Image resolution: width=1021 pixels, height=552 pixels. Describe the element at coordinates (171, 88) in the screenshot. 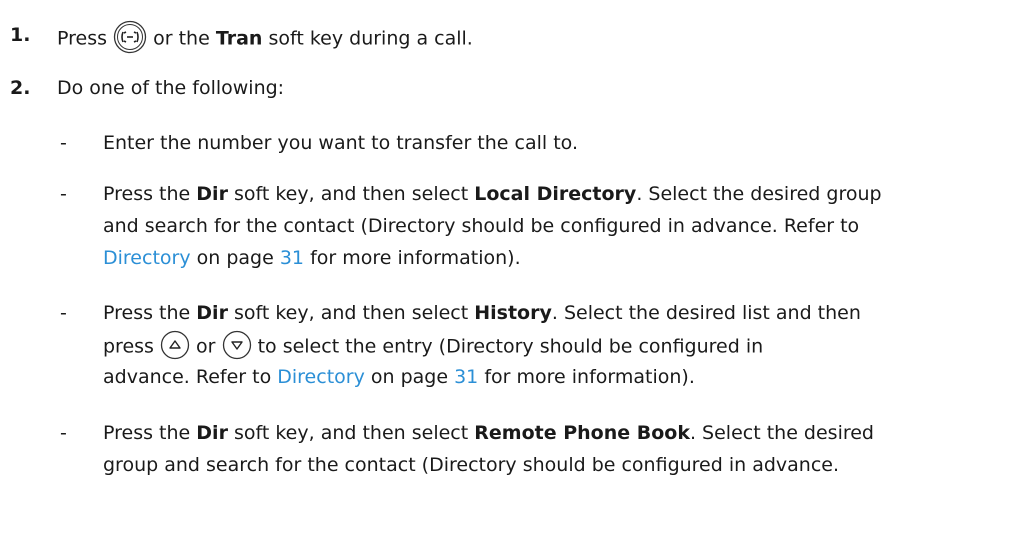

I see `step-2-text: Do one of the following:` at that location.